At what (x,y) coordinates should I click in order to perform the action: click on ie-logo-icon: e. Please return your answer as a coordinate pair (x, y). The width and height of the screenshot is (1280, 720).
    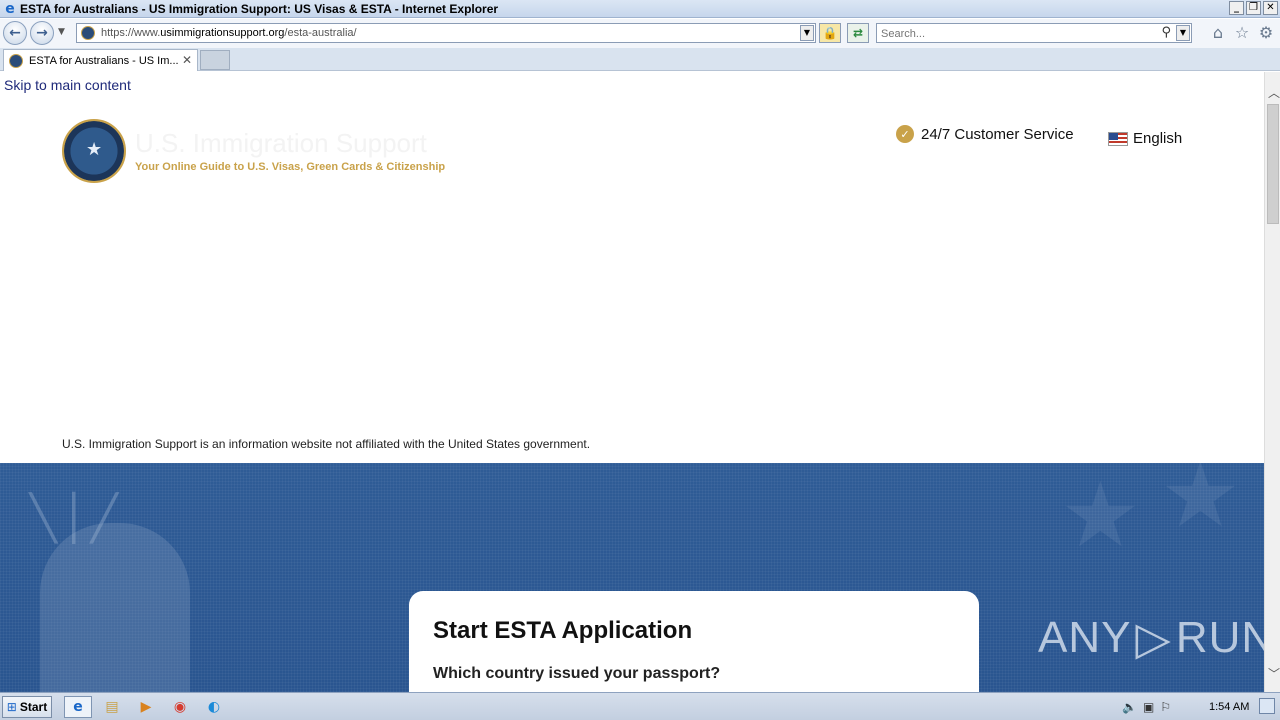
    Looking at the image, I should click on (10, 8).